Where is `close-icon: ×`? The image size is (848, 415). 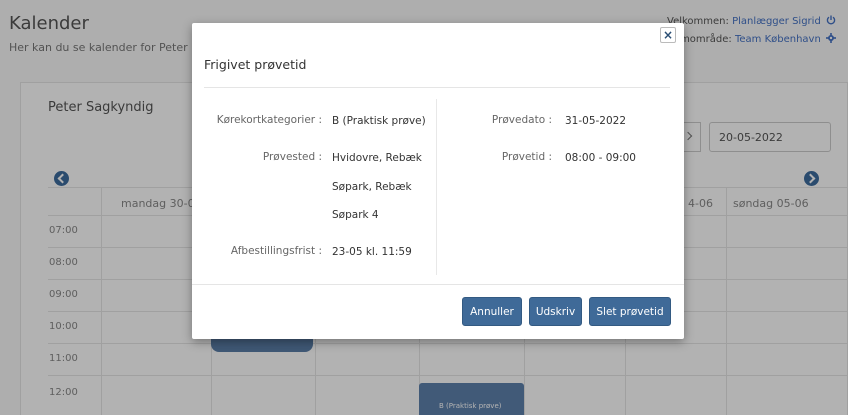
close-icon: × is located at coordinates (668, 35).